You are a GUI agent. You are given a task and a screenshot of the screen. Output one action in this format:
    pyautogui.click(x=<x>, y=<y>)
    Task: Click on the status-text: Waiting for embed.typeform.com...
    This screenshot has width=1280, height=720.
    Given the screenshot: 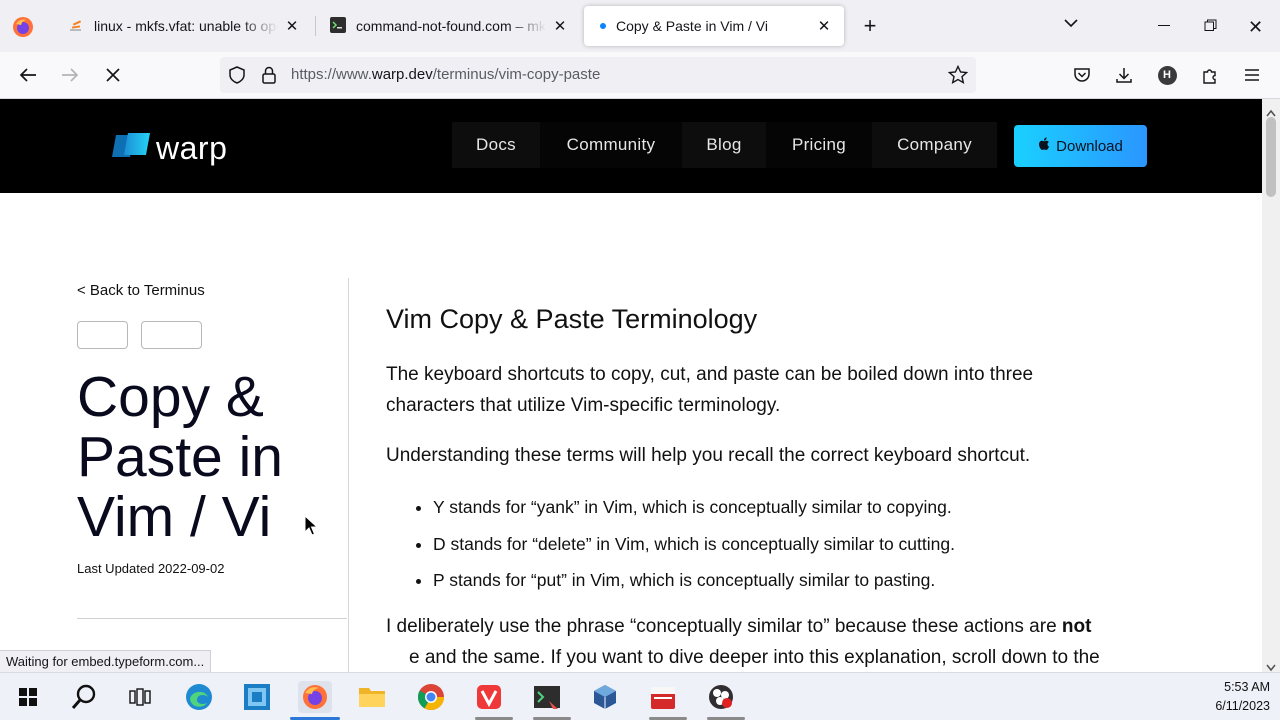 What is the action you would take?
    pyautogui.click(x=106, y=661)
    